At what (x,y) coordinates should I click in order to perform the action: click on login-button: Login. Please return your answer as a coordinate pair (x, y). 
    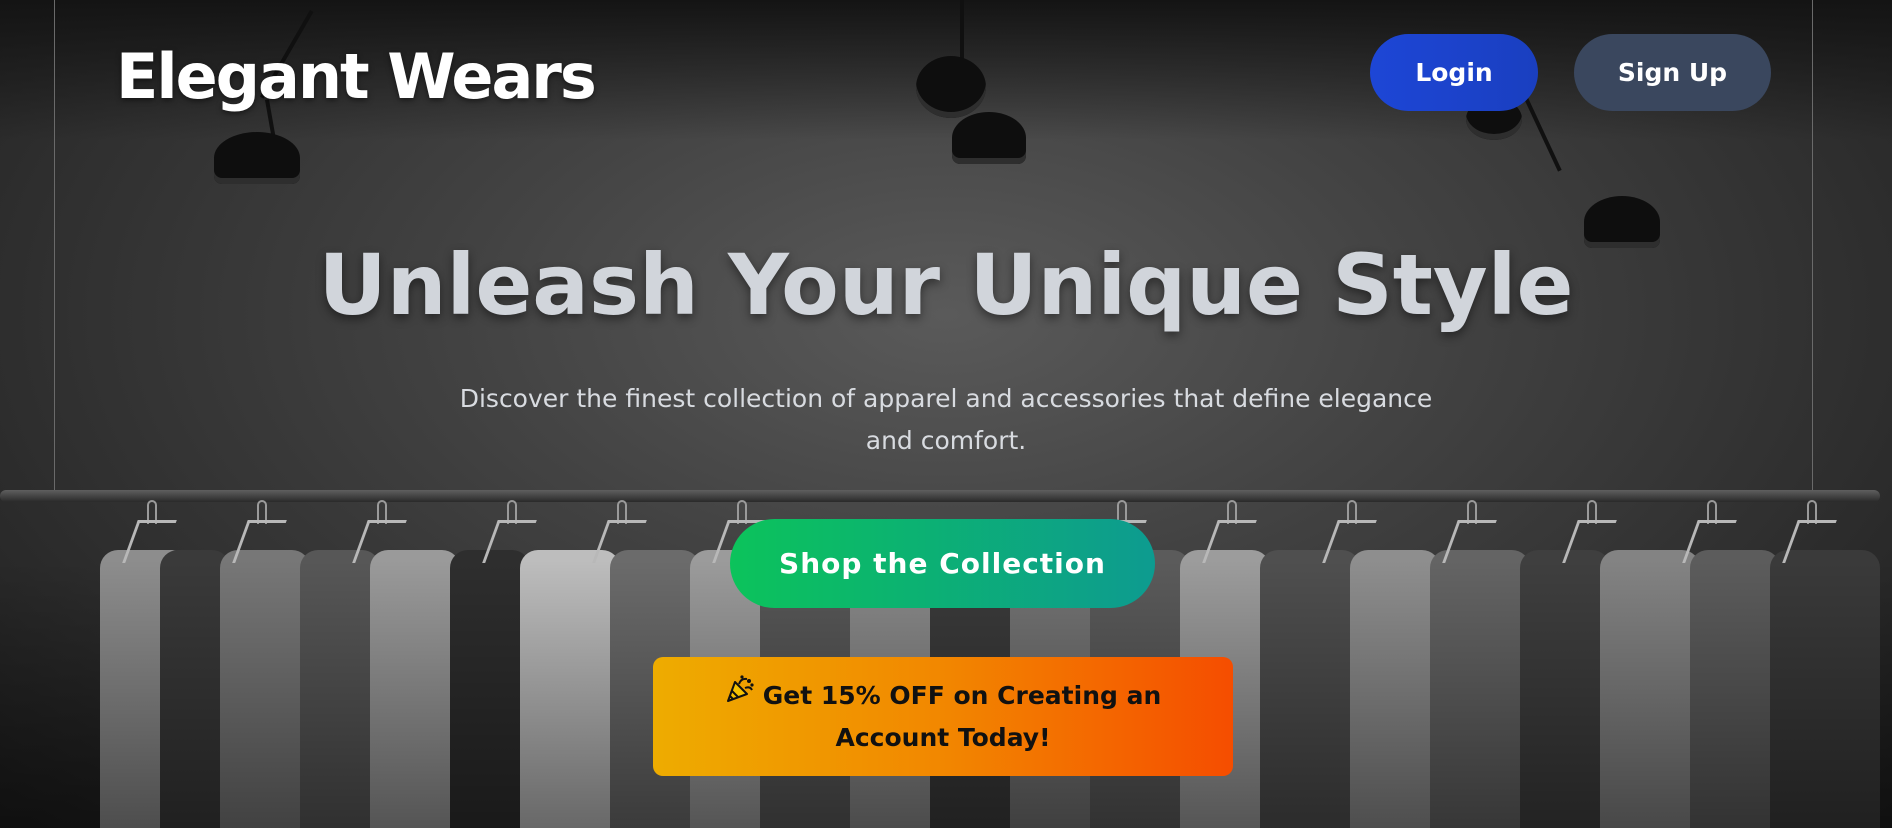
    Looking at the image, I should click on (1454, 72).